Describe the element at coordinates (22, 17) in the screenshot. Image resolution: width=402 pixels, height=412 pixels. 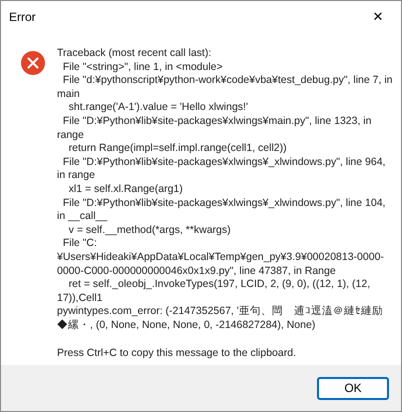
I see `window-title: Error` at that location.